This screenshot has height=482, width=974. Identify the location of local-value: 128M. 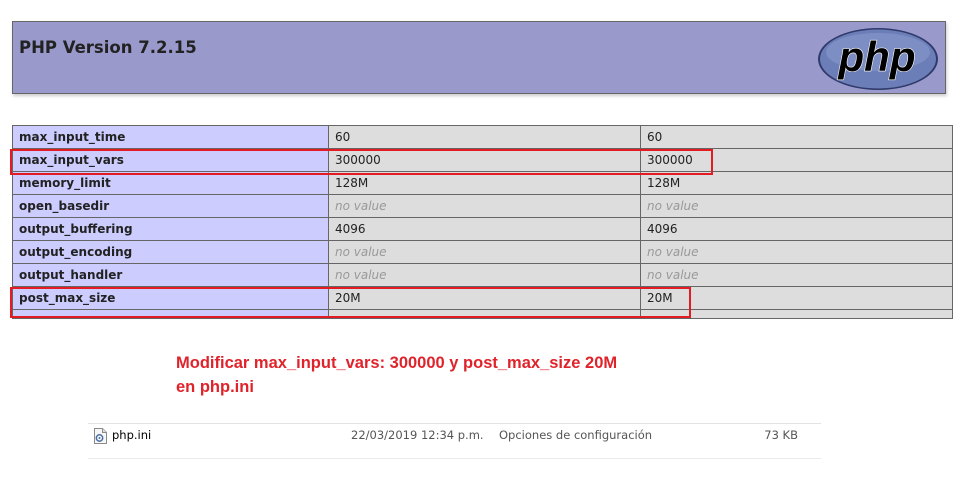
(484, 183).